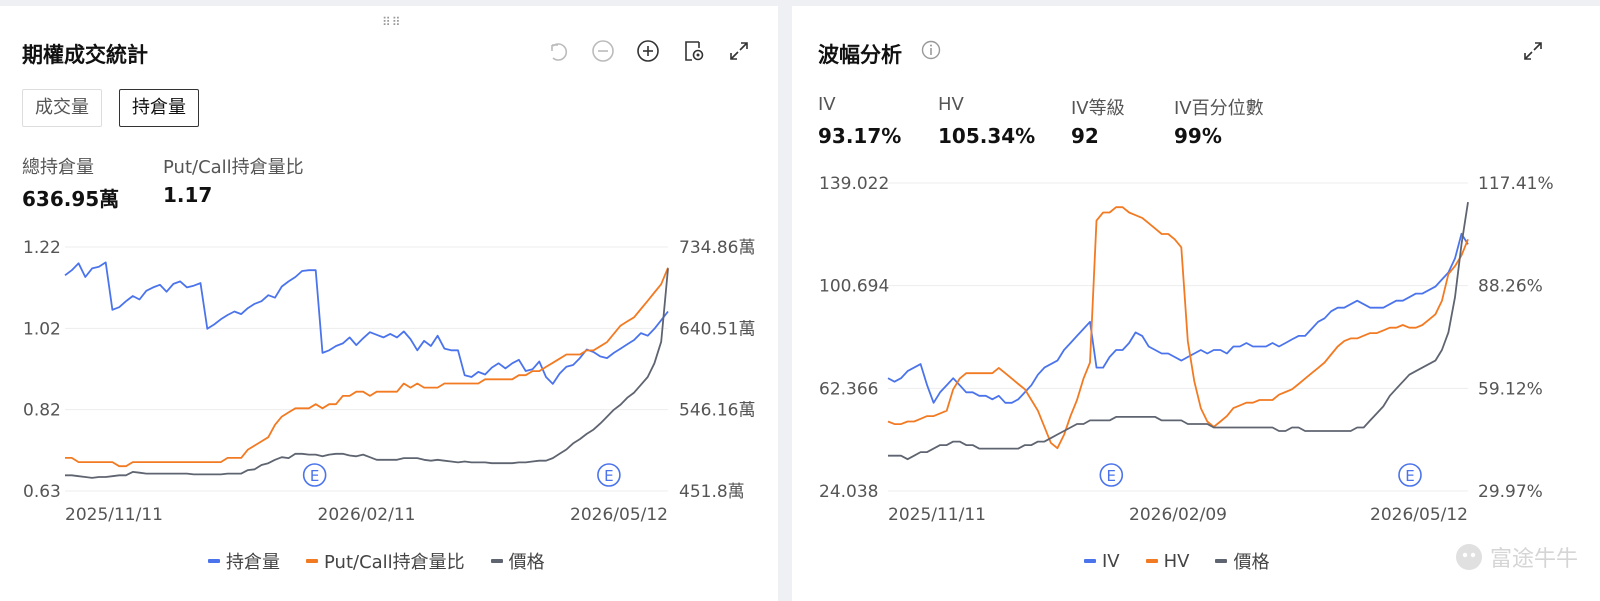 The height and width of the screenshot is (601, 1600). I want to click on y-left-tick-label: 1.22, so click(42, 248).